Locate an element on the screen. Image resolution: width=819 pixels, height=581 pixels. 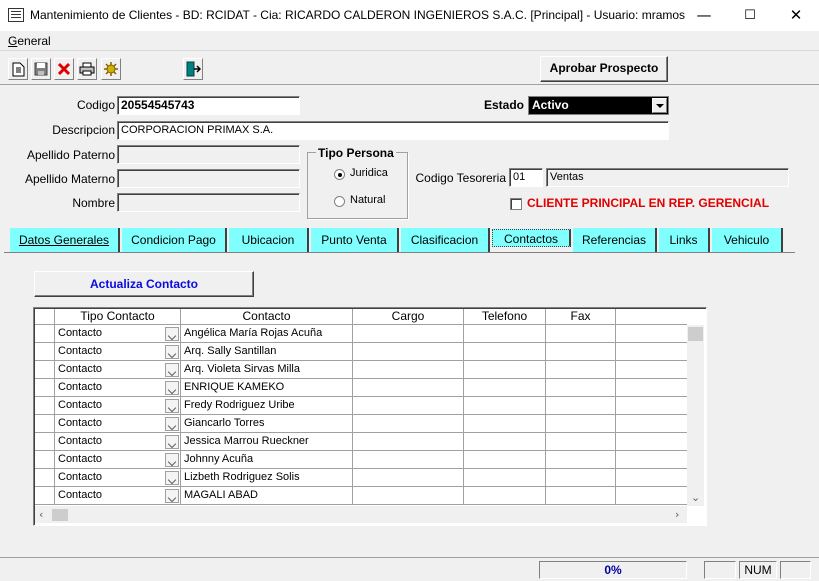
juridica-label: Juridica is located at coordinates (369, 173).